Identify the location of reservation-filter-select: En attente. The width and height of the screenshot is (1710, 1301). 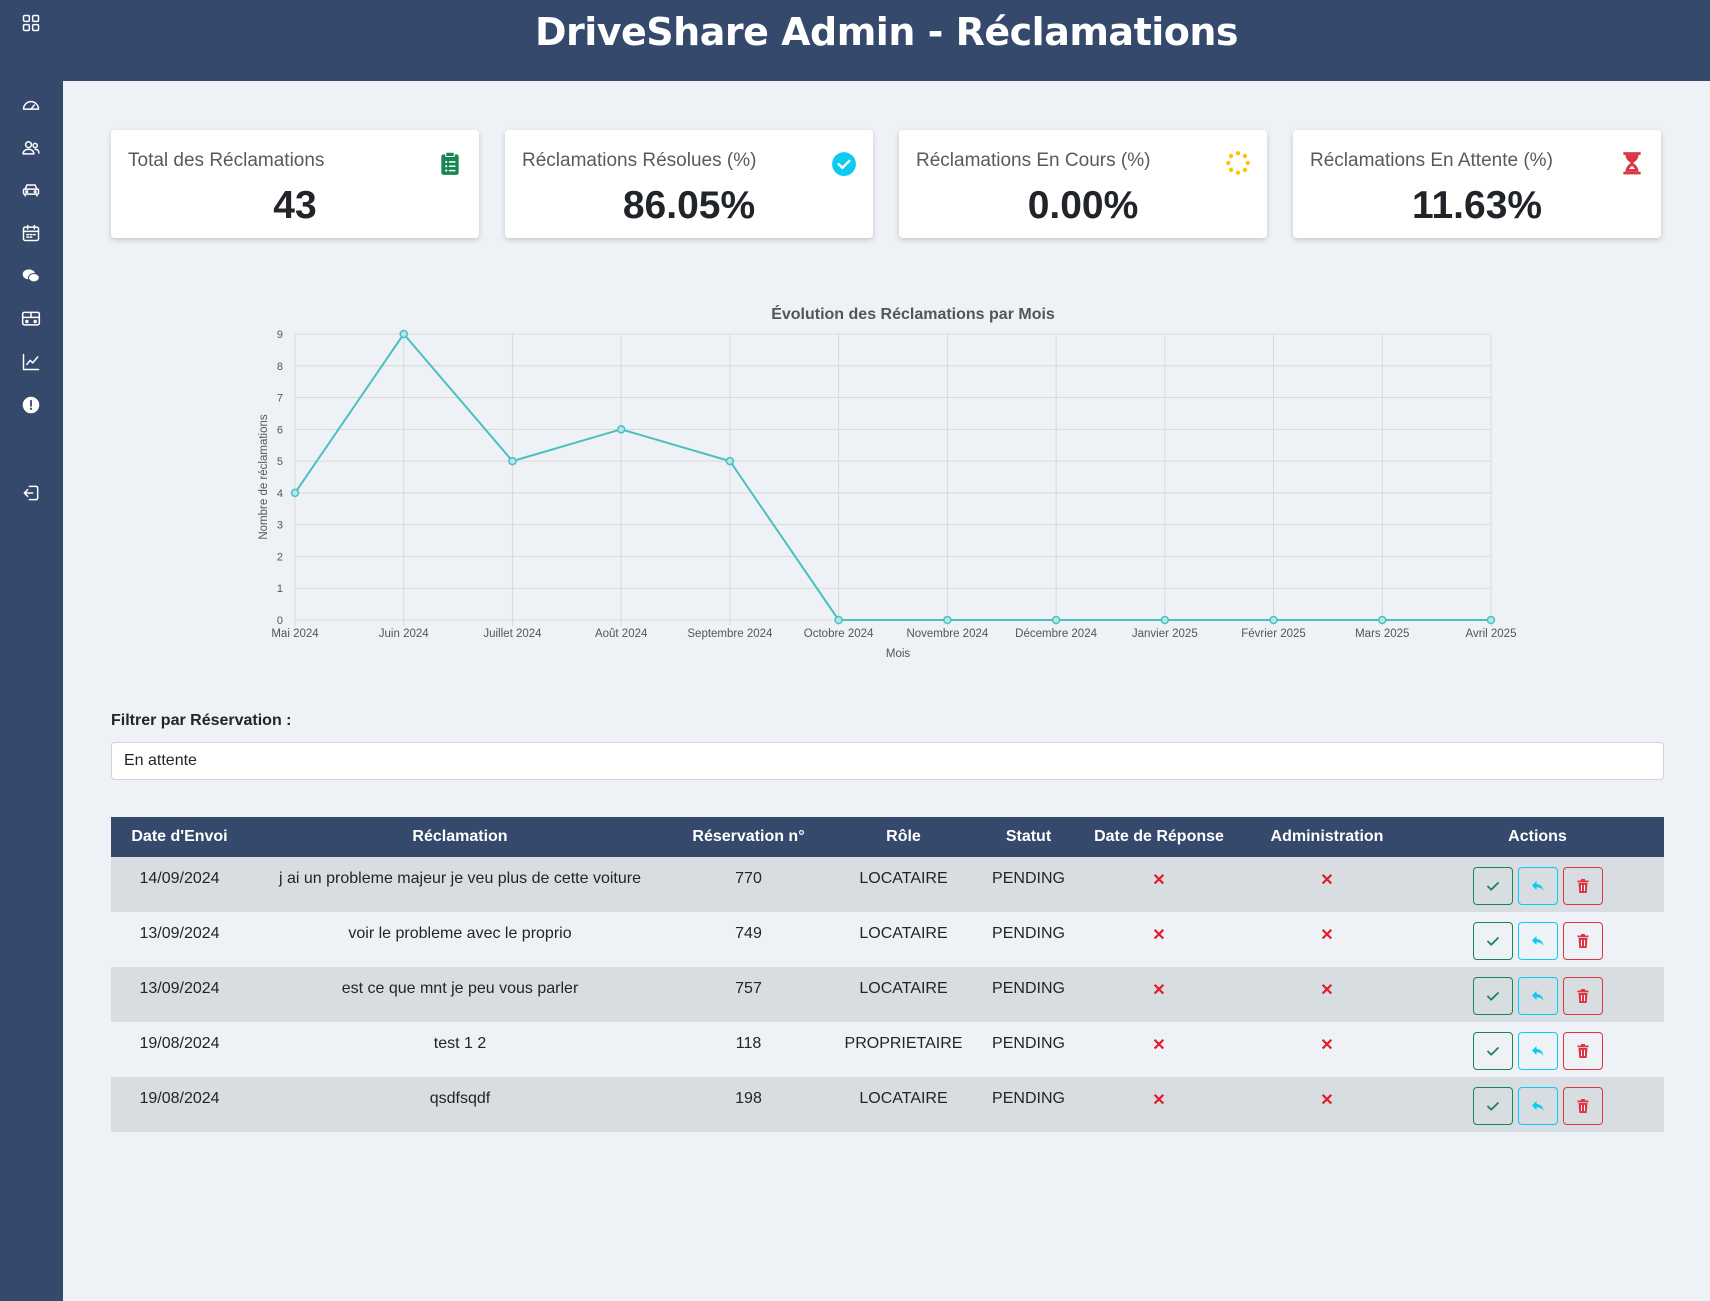
(887, 761).